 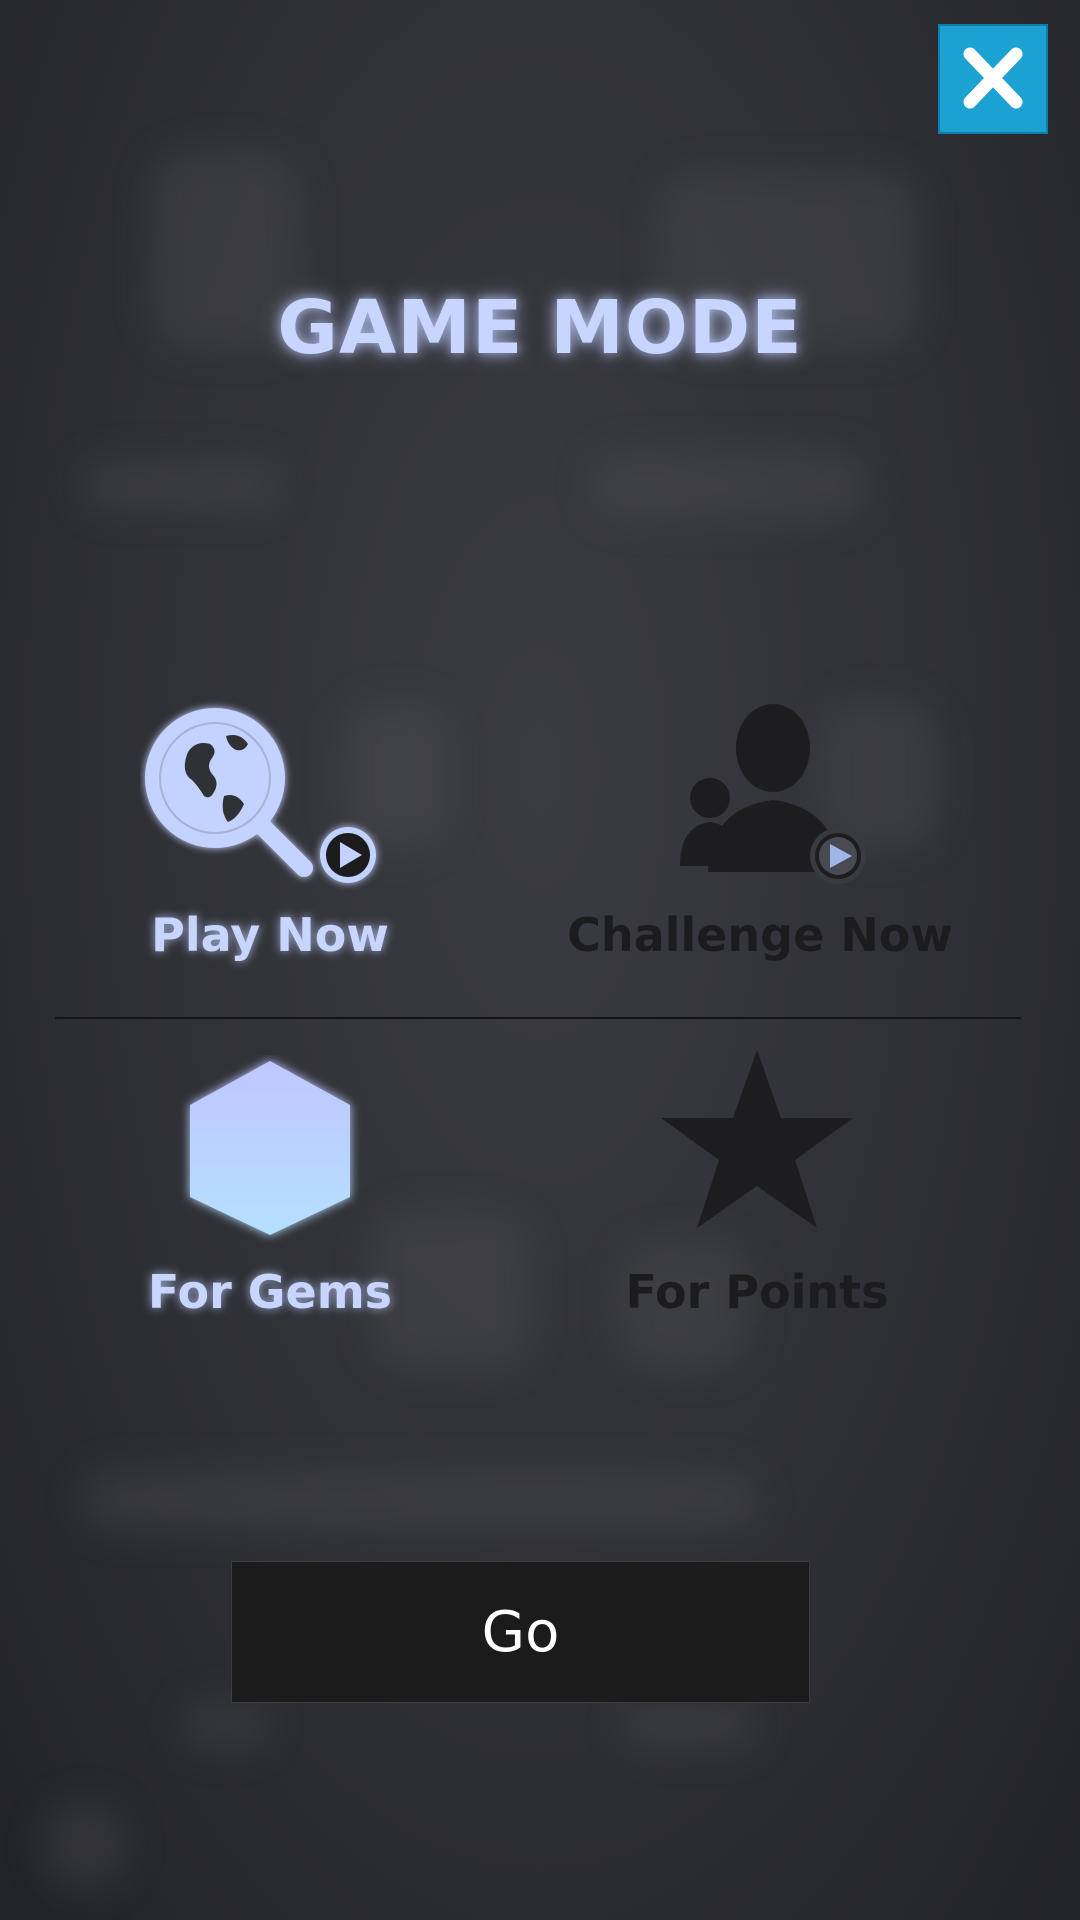 I want to click on option-label: For Points, so click(x=757, y=1292).